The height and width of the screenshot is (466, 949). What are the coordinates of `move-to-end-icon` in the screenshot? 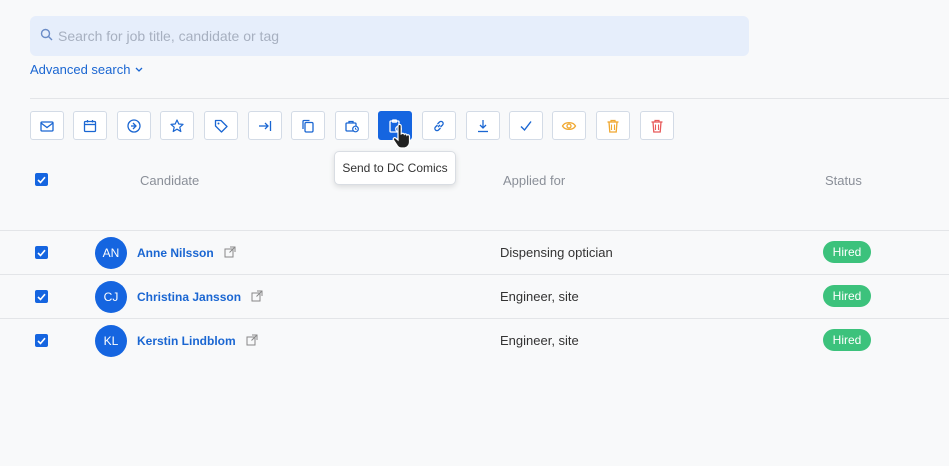 It's located at (265, 125).